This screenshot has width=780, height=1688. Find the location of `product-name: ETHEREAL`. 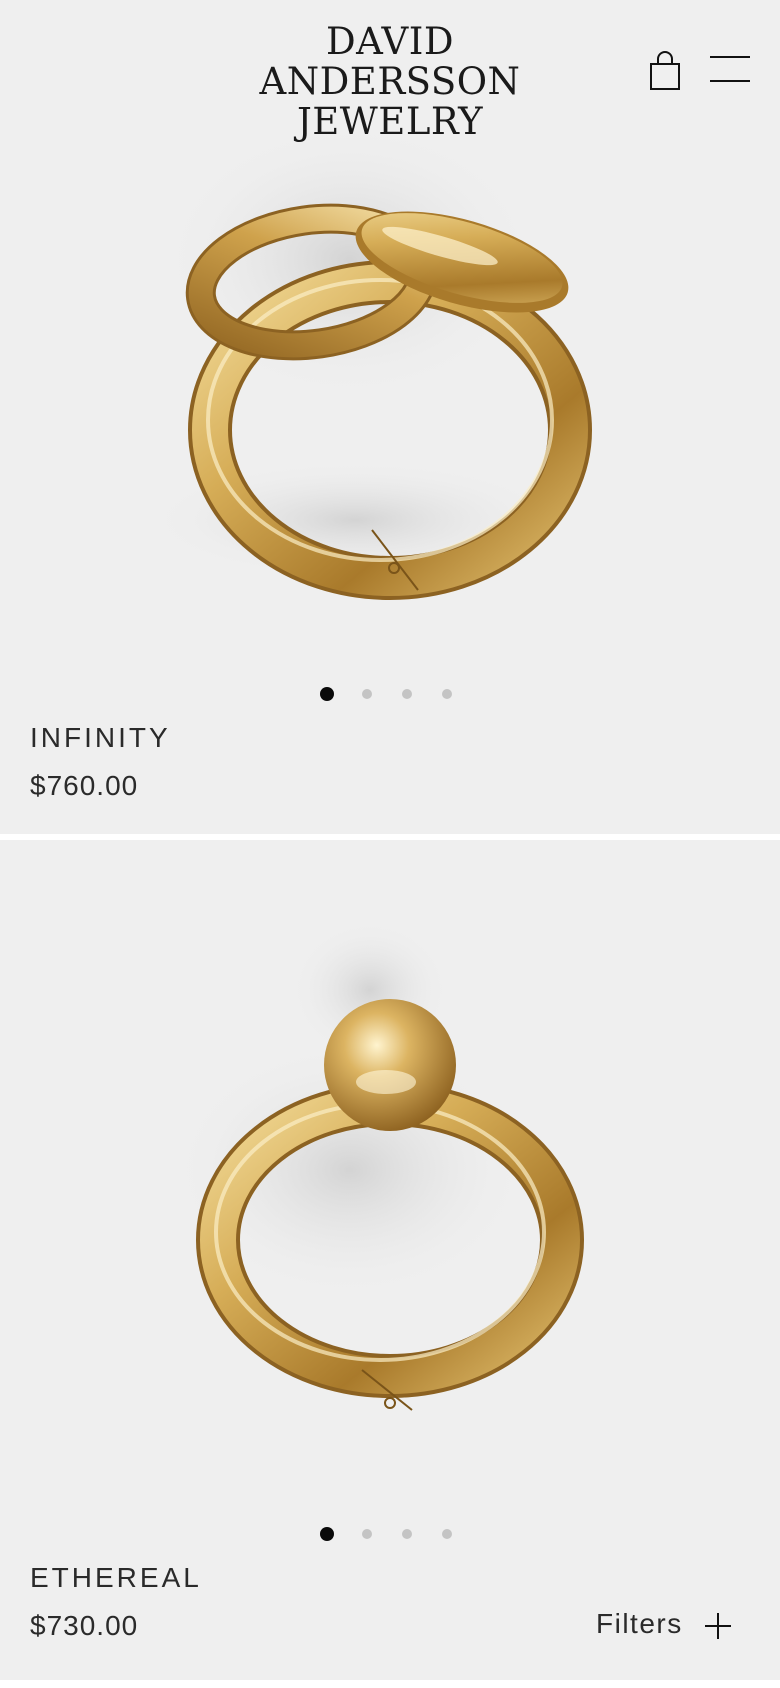

product-name: ETHEREAL is located at coordinates (116, 1578).